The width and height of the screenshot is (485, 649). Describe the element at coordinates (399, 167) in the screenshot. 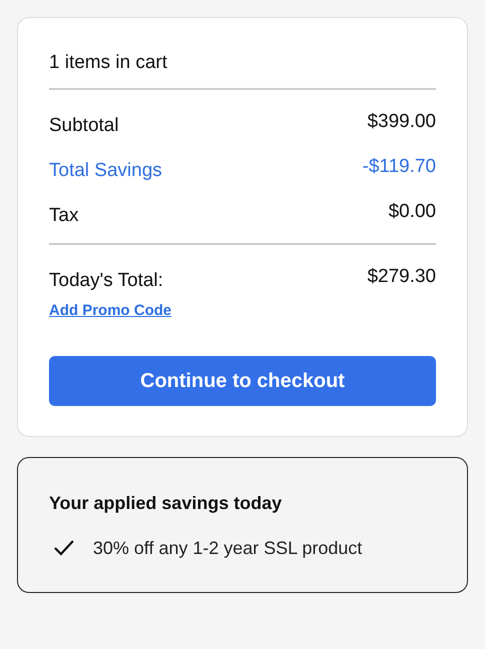

I see `line-amount: -$119.70` at that location.